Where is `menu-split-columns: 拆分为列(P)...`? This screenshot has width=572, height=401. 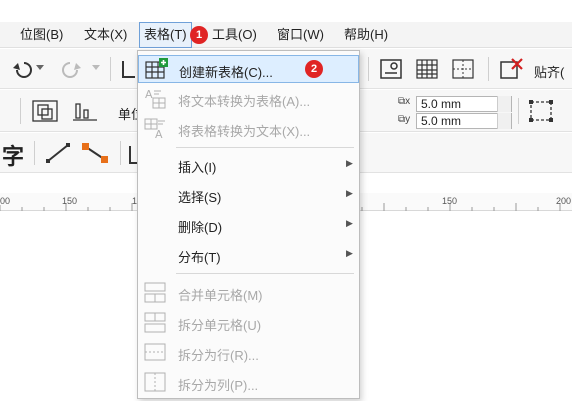 menu-split-columns: 拆分为列(P)... is located at coordinates (248, 383).